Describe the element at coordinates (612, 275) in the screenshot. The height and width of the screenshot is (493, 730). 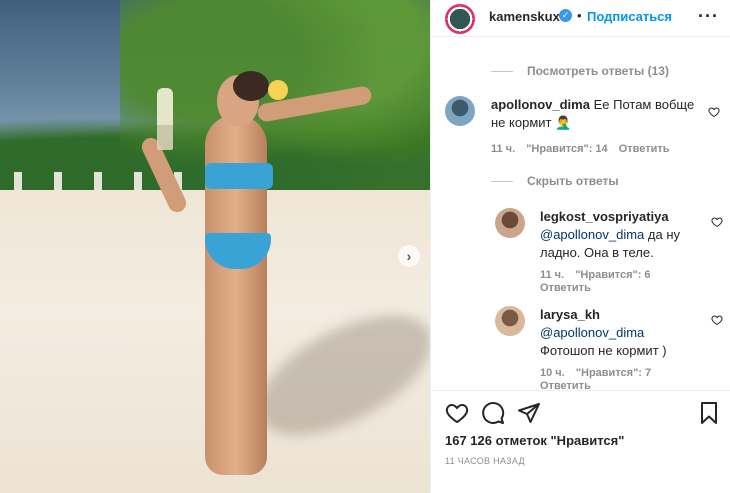
I see `reply-likes: "Нравится": 6` at that location.